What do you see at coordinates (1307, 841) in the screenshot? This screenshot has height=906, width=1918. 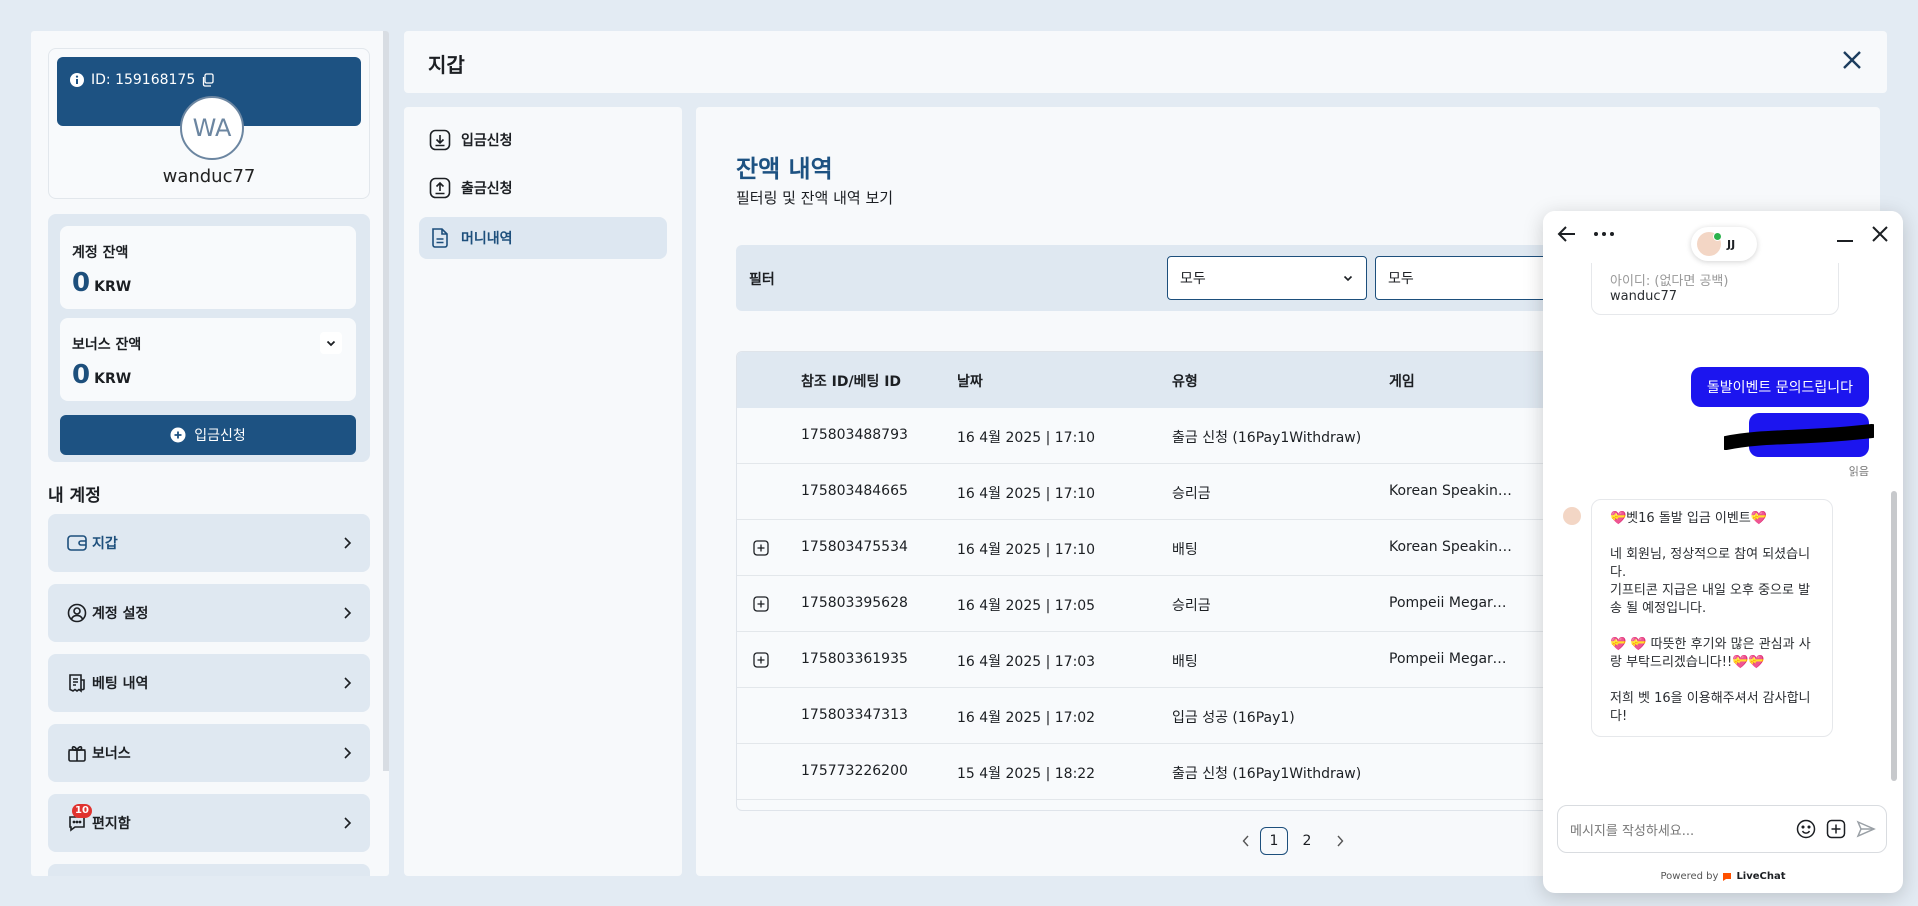 I see `page-button: 2` at bounding box center [1307, 841].